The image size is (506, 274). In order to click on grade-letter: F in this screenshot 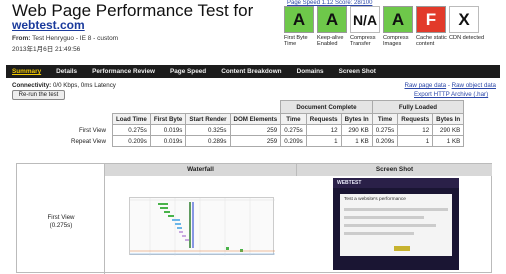, I will do `click(431, 19)`.